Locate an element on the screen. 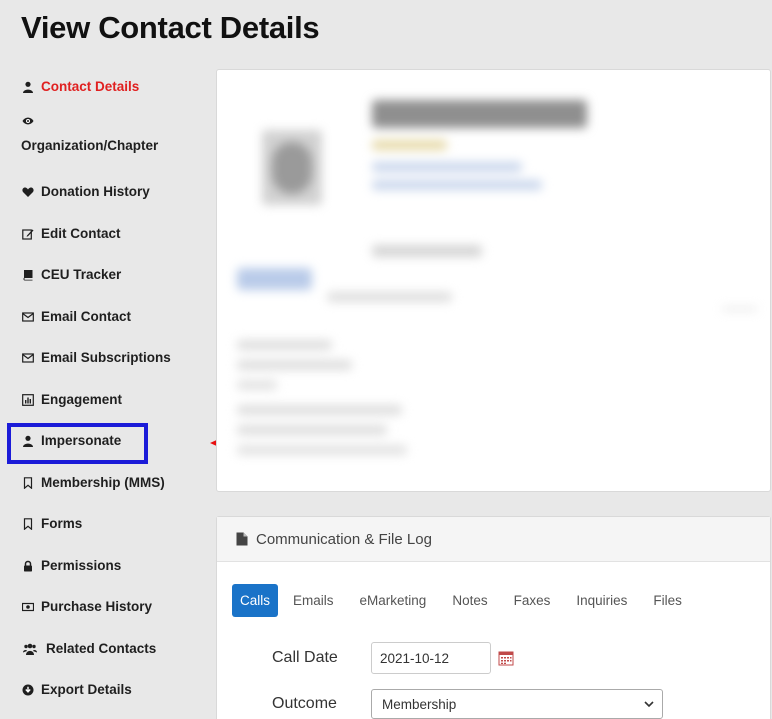  users-icon is located at coordinates (29, 649).